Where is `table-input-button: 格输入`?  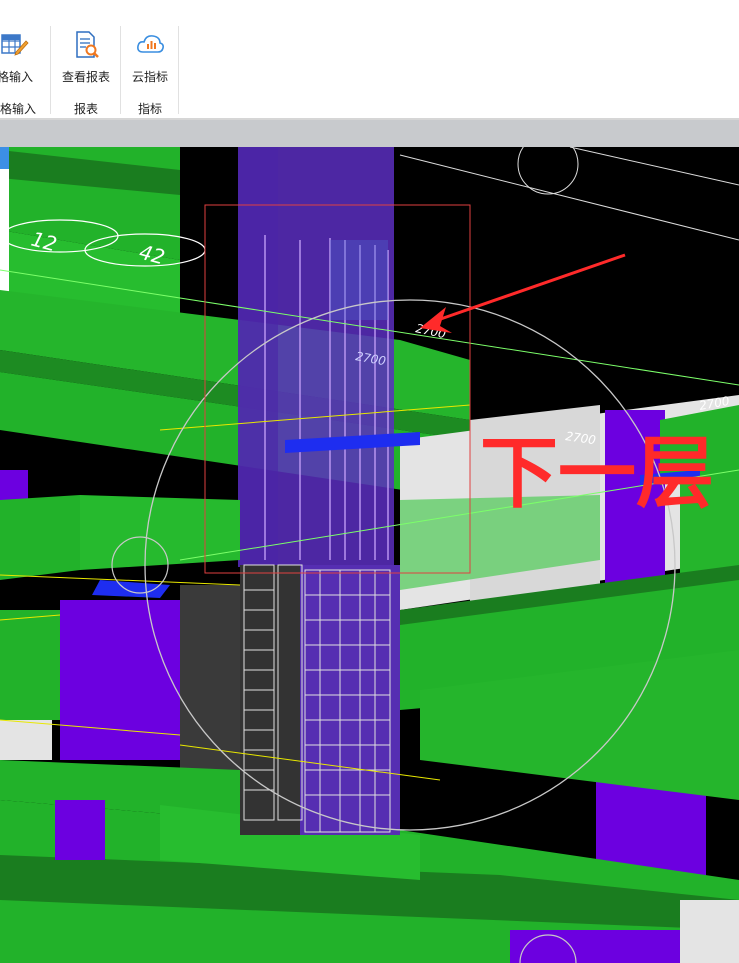 table-input-button: 格输入 is located at coordinates (20, 60).